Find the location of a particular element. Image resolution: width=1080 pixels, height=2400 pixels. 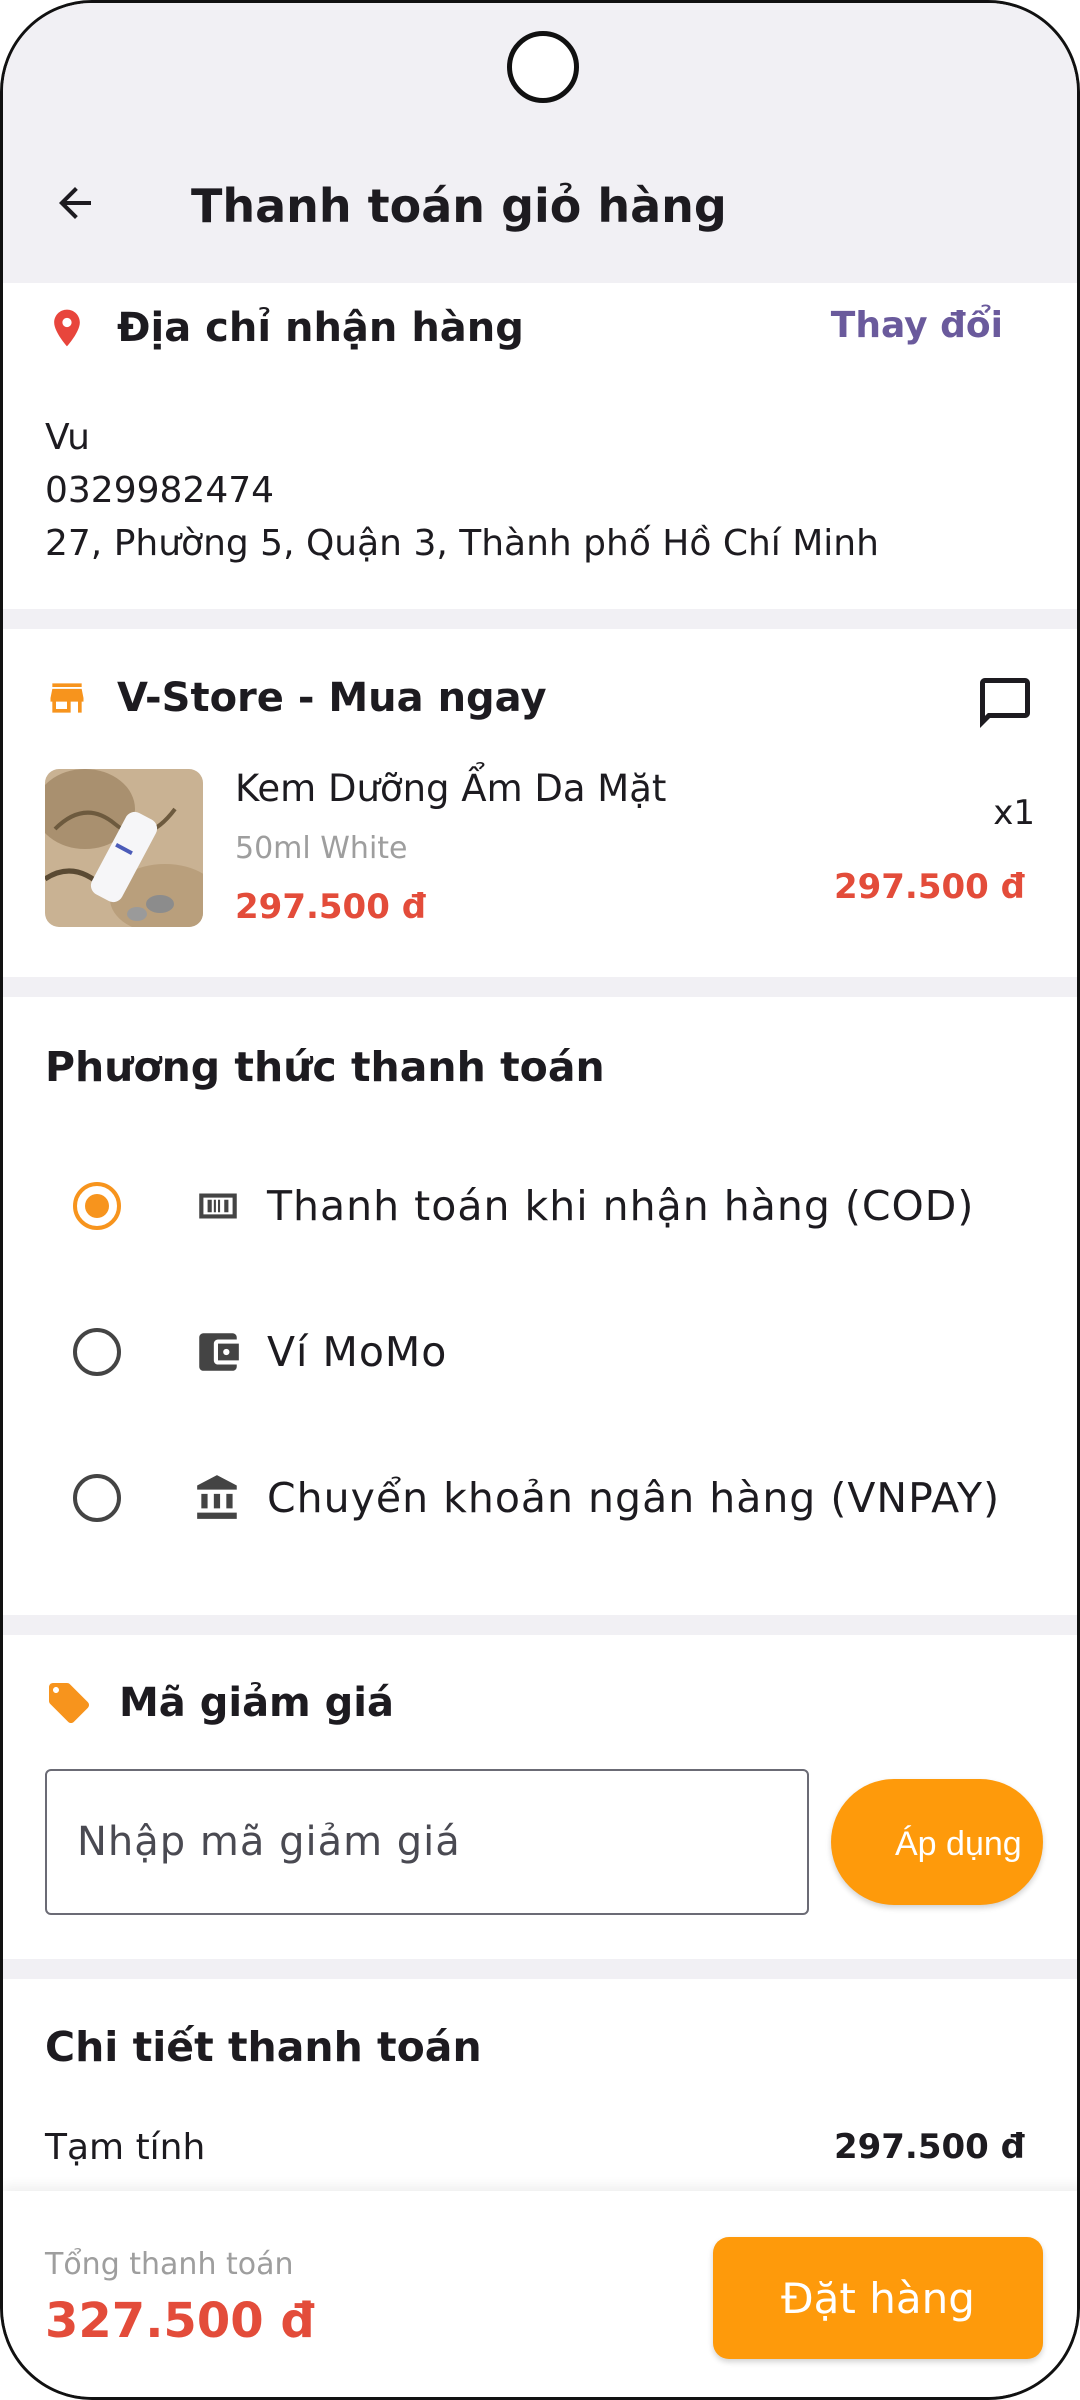

app-bar: Thanh toán giỏ hàng is located at coordinates (540, 143).